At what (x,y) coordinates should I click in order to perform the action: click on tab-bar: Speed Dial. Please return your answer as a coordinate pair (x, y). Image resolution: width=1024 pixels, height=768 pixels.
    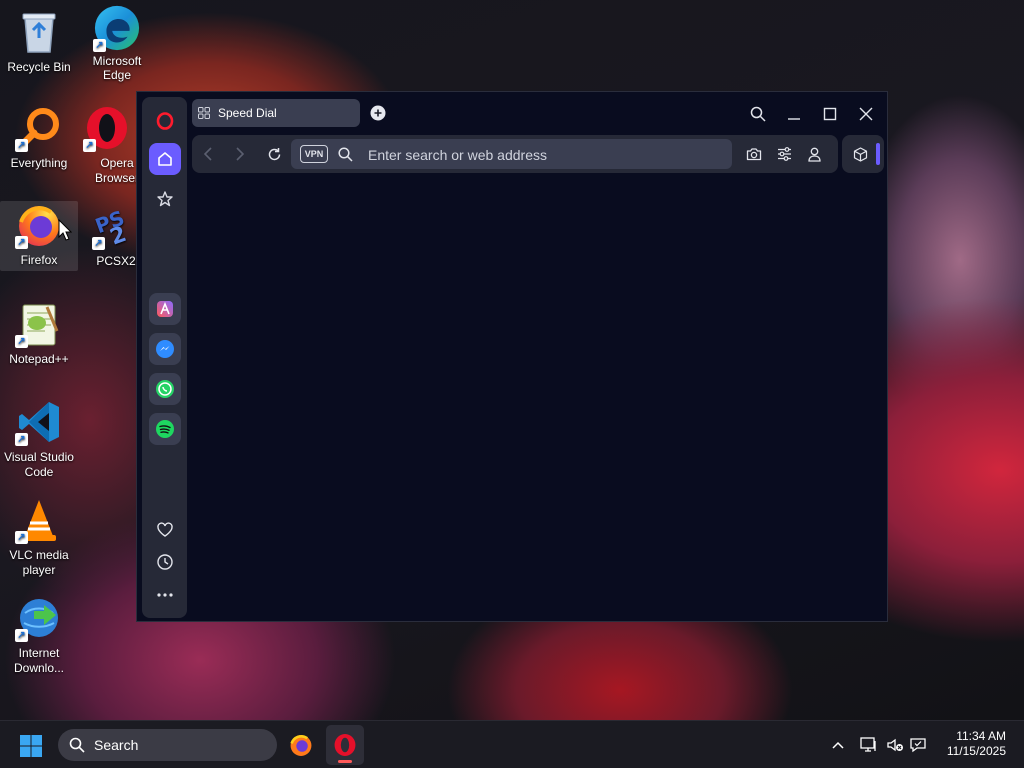
    Looking at the image, I should click on (537, 113).